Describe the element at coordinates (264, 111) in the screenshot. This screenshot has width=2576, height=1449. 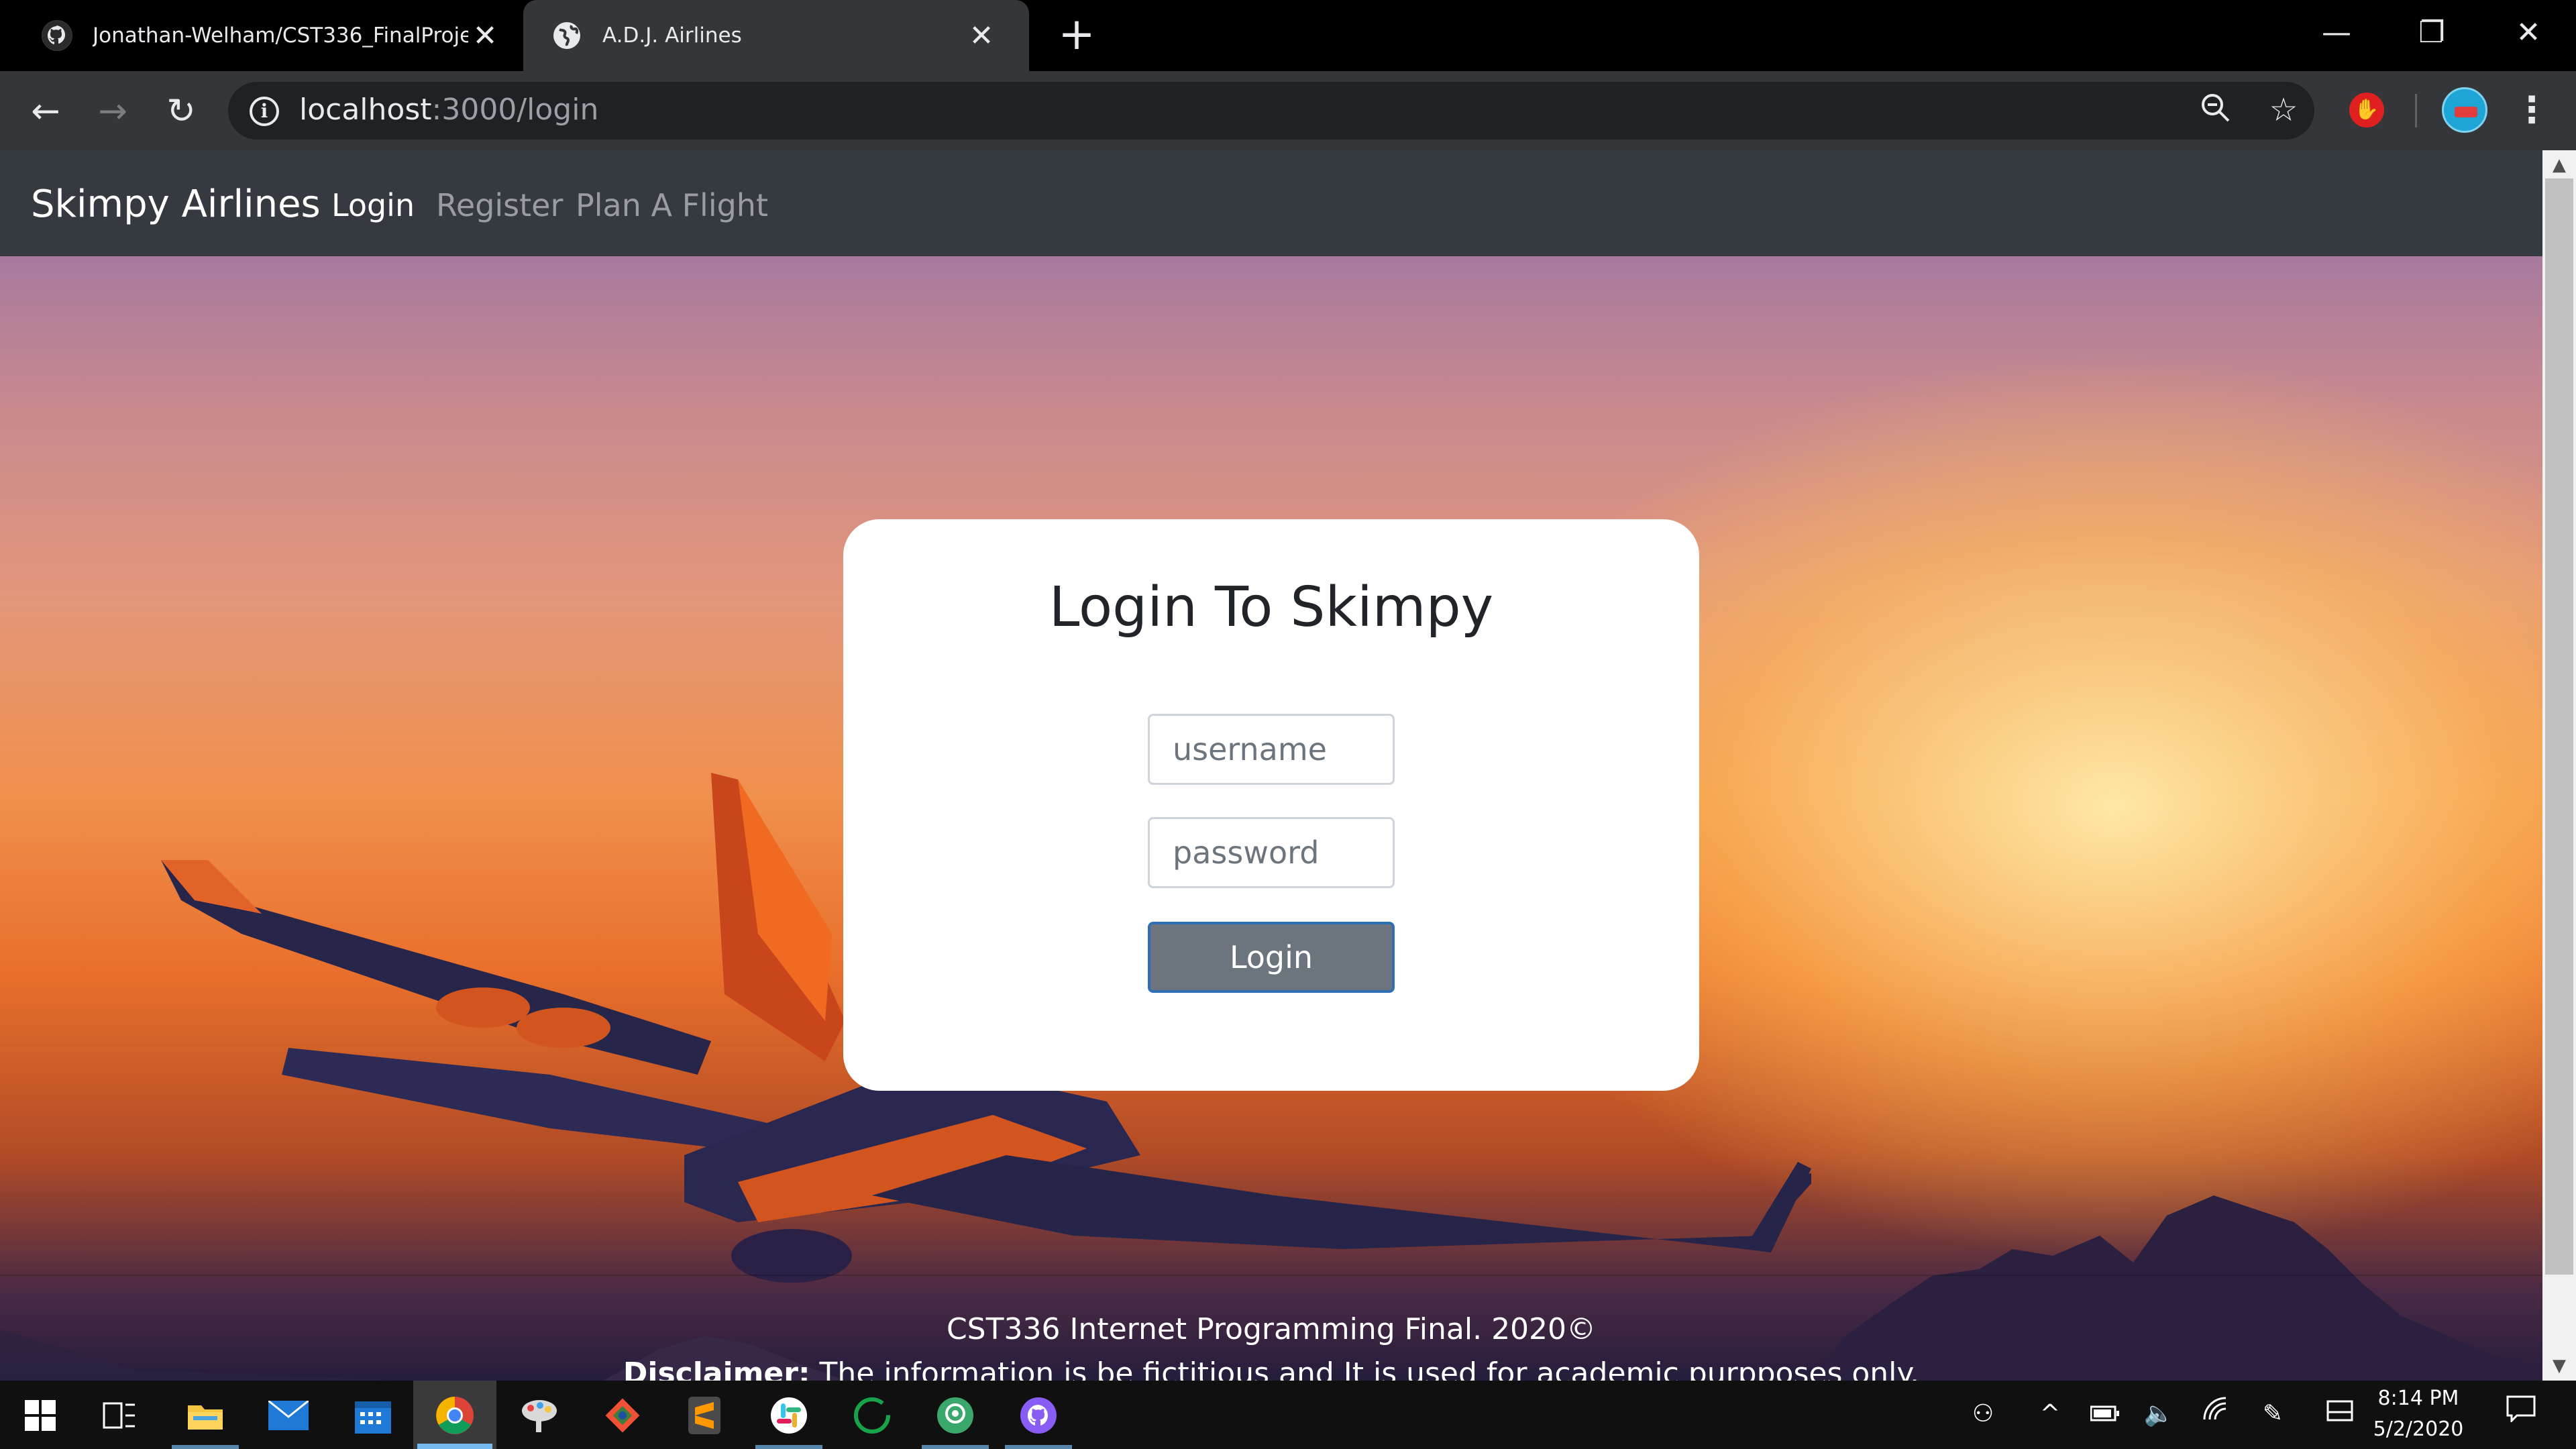
I see `info-icon: i` at that location.